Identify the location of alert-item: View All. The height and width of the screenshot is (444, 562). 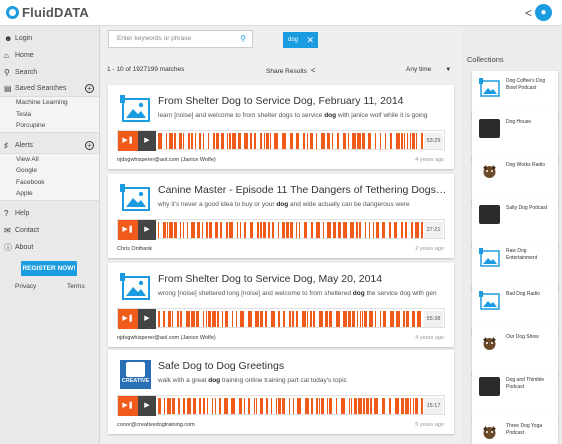
(49, 160).